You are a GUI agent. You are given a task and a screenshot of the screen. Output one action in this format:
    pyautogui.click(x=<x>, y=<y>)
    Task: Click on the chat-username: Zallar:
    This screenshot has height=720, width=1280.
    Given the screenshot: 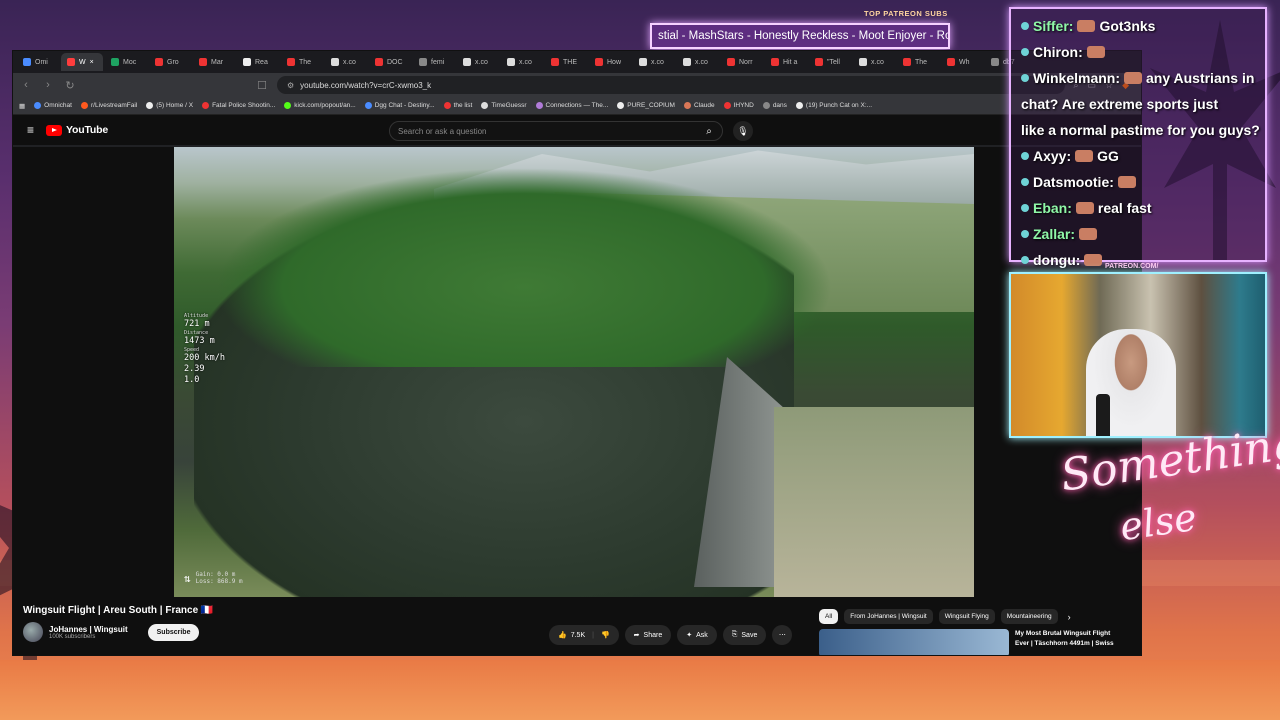 What is the action you would take?
    pyautogui.click(x=1054, y=234)
    